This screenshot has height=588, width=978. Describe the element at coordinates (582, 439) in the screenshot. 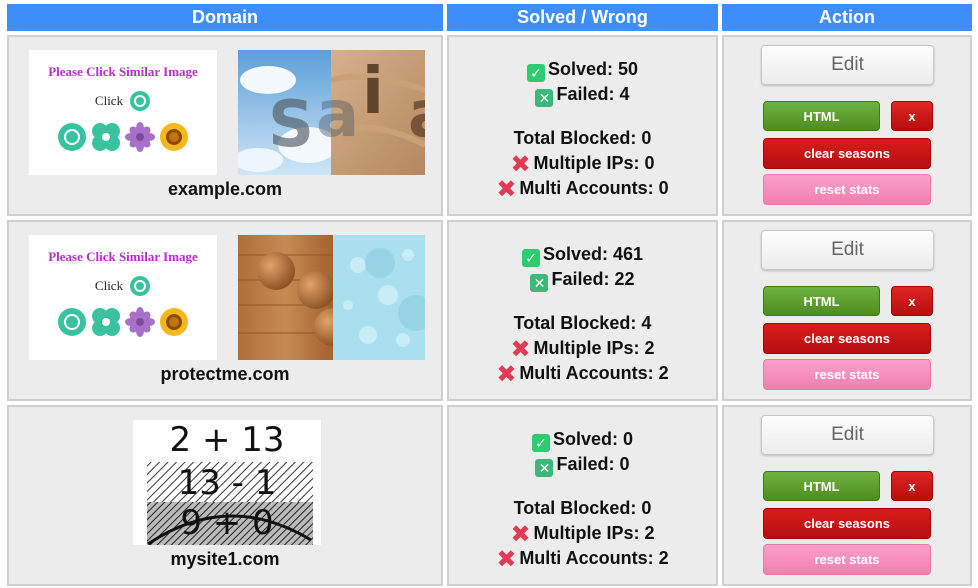

I see `solved-stat: ✓ Solved: 0` at that location.